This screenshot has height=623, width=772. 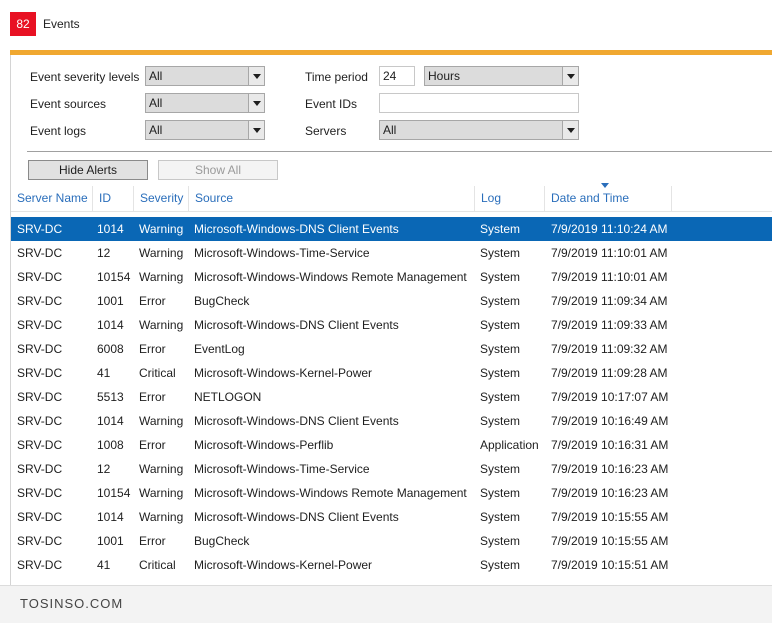 What do you see at coordinates (397, 76) in the screenshot?
I see `time-period-input: 24` at bounding box center [397, 76].